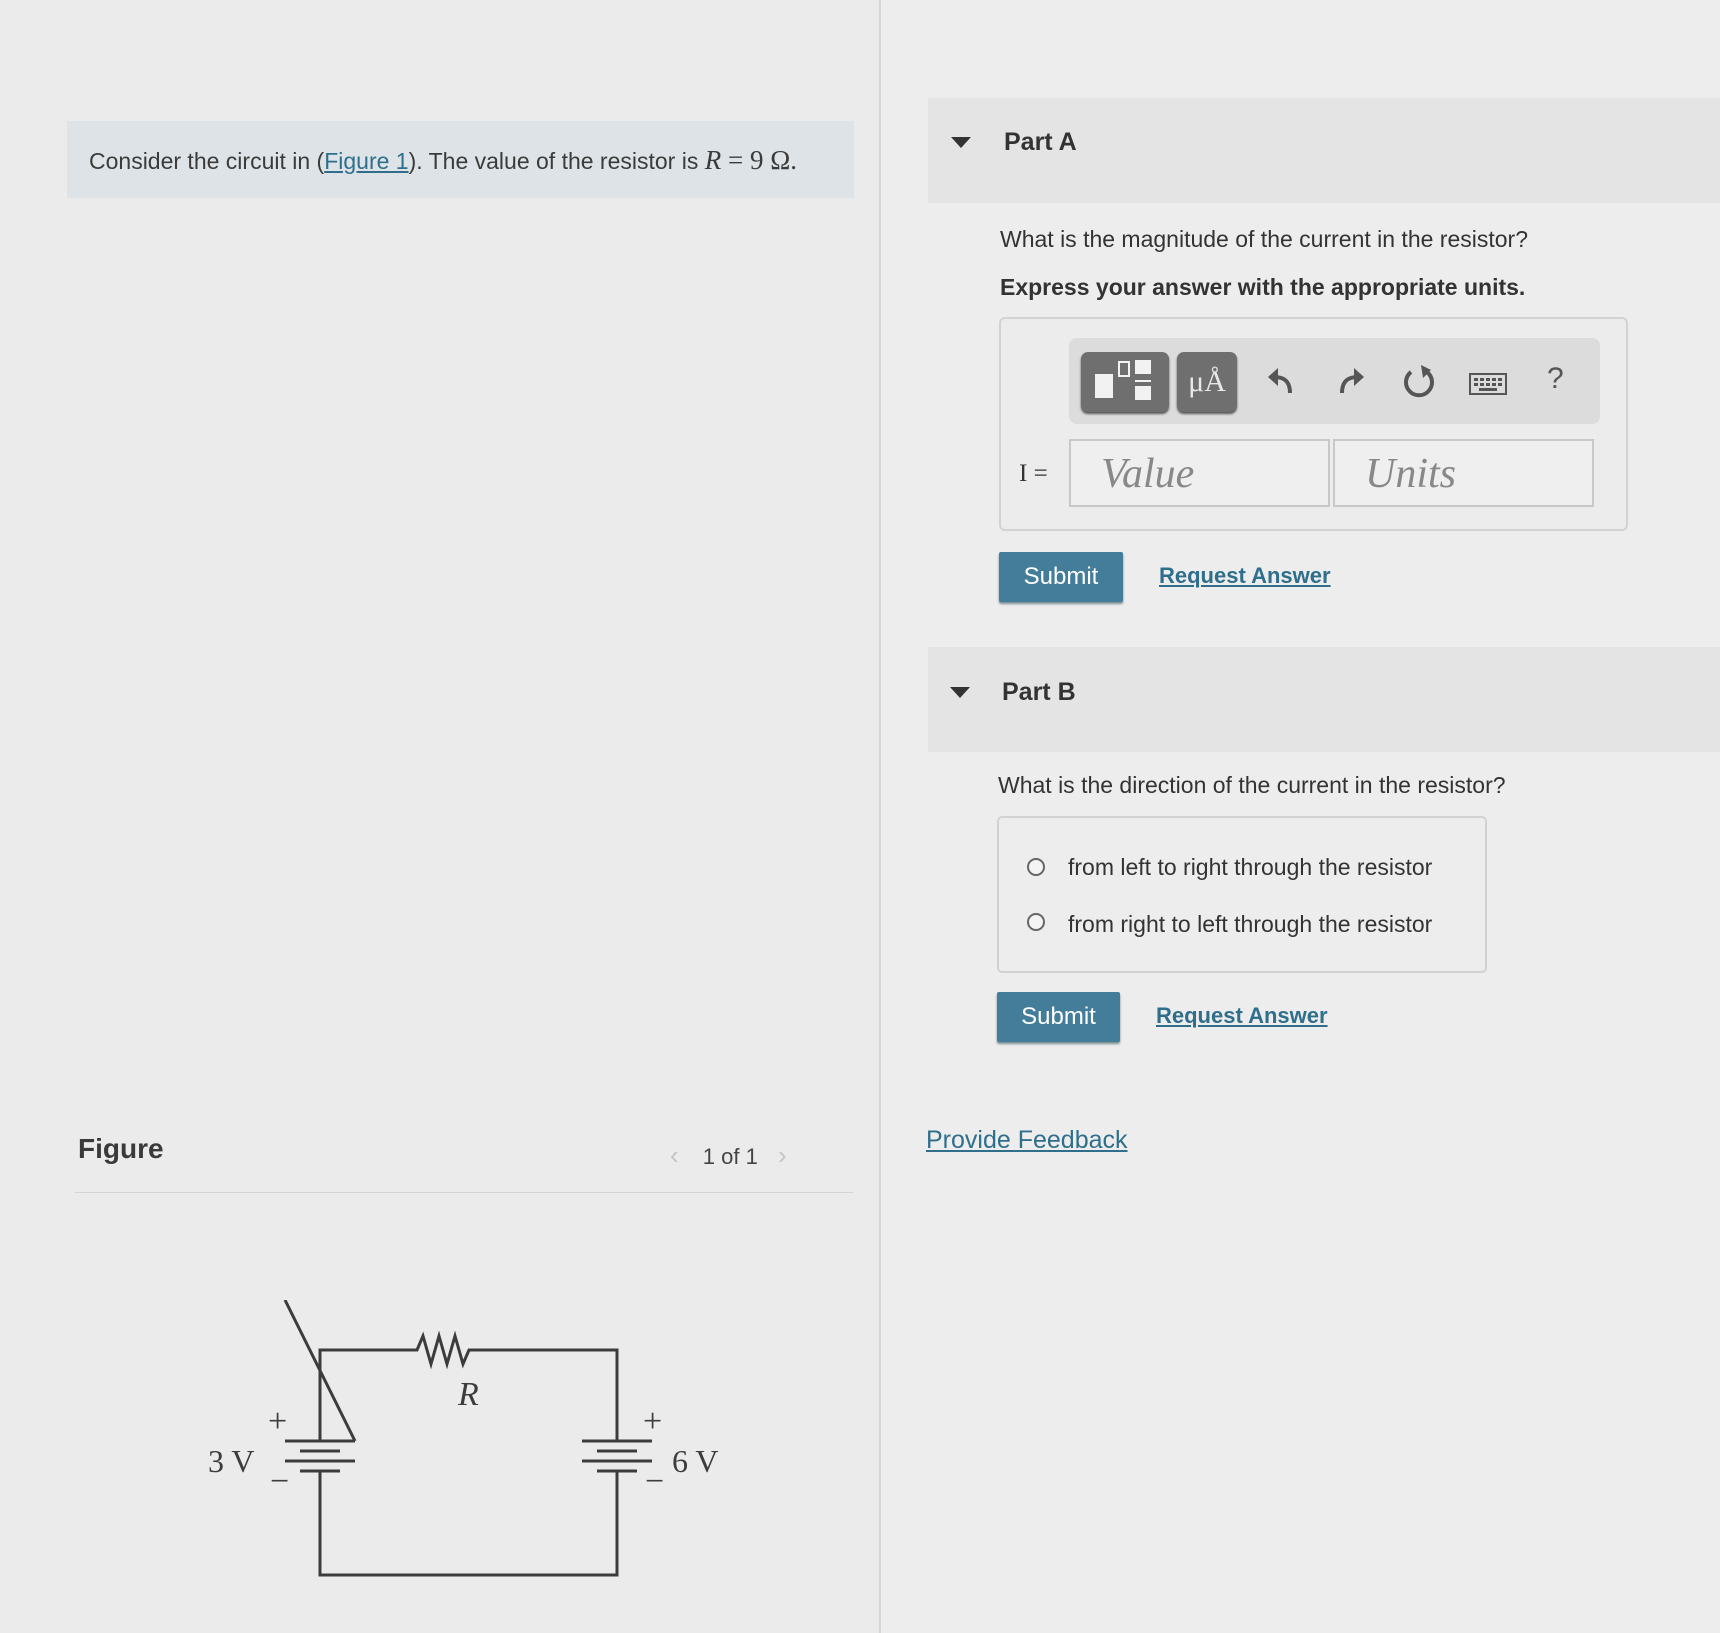 The image size is (1720, 1633). Describe the element at coordinates (695, 1461) in the screenshot. I see `right-source-label: 6 V` at that location.